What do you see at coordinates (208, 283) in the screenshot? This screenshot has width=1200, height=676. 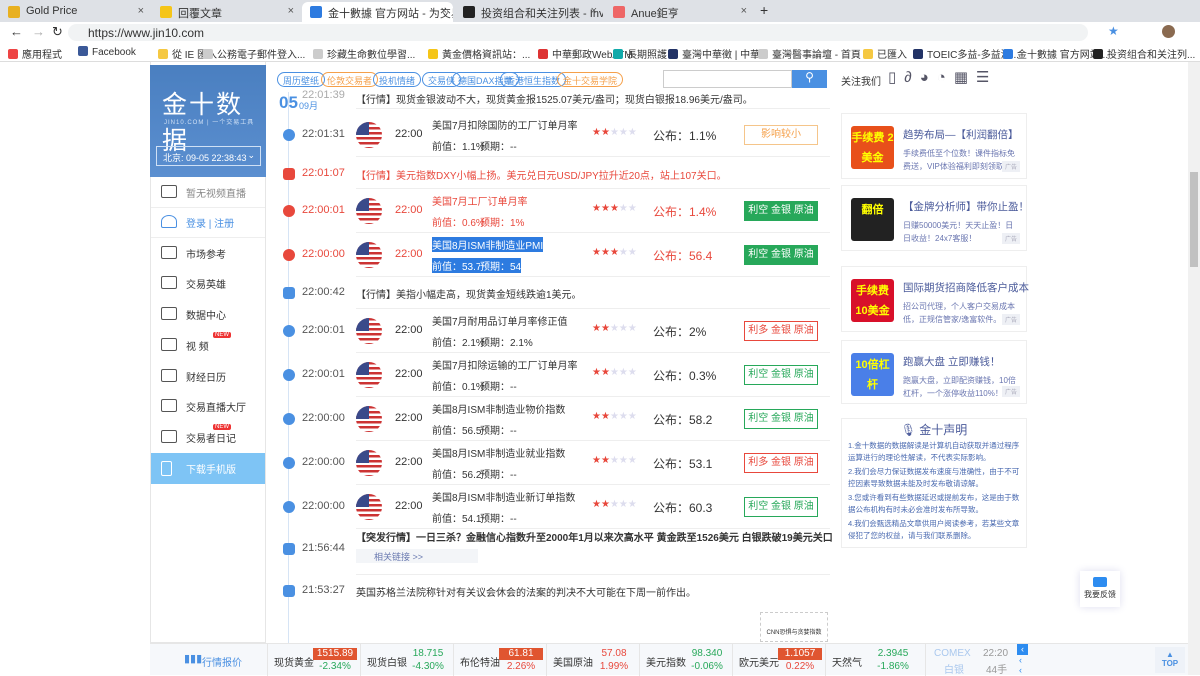 I see `nav-item: 交易英雄` at bounding box center [208, 283].